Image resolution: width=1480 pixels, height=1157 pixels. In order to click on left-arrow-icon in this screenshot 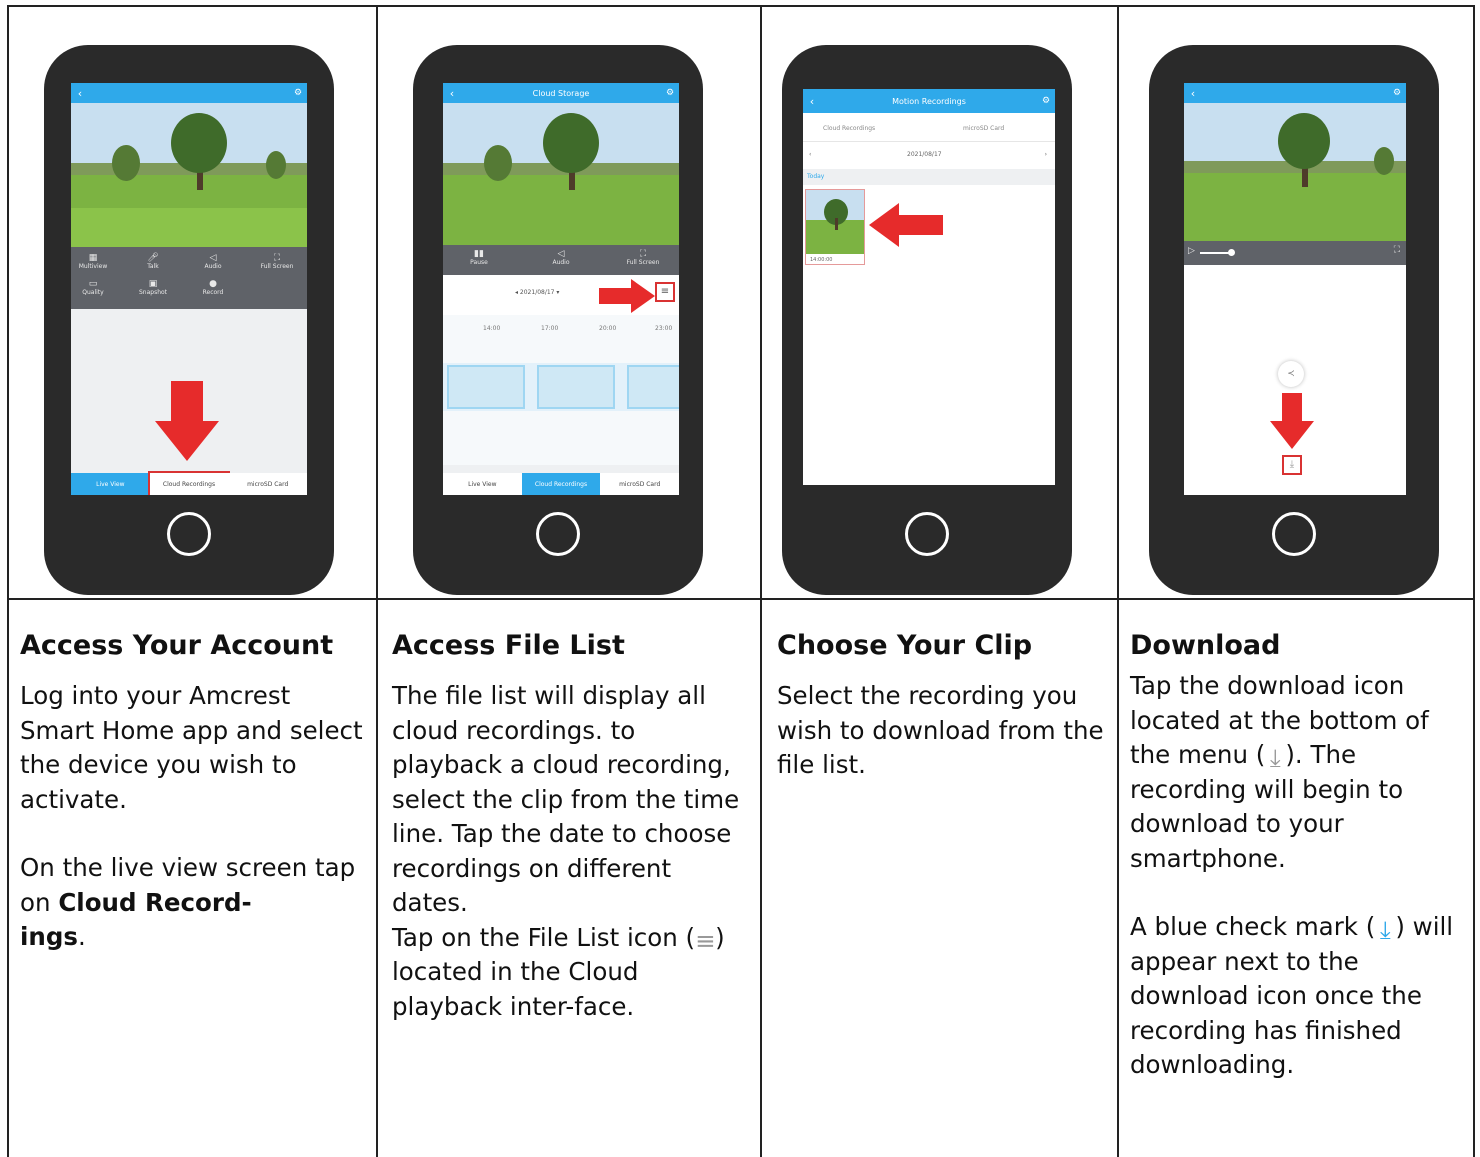, I will do `click(906, 225)`.